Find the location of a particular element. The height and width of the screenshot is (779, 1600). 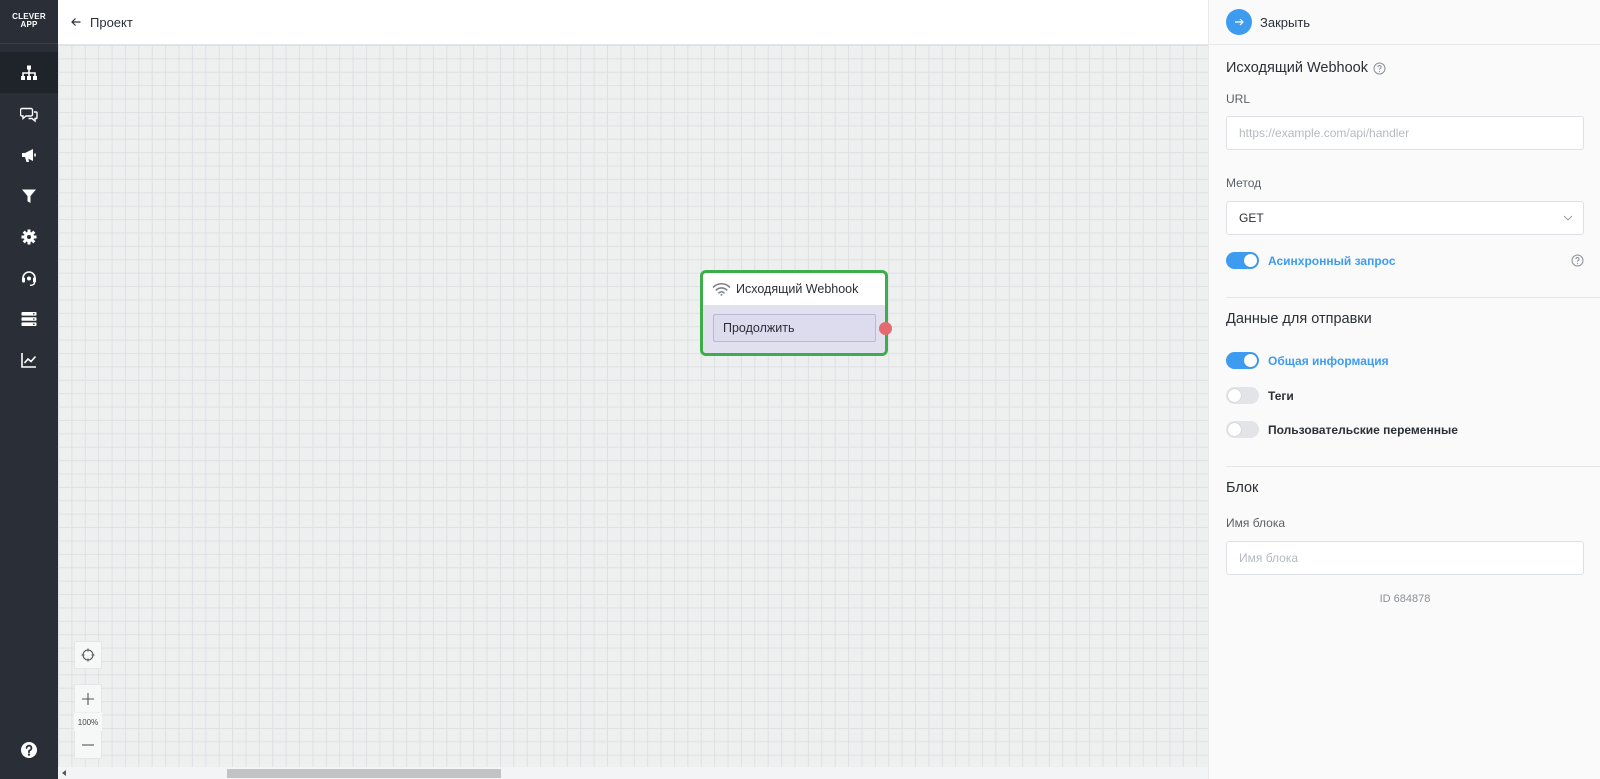

user-variables-toggle-row: Пользовательские переменные is located at coordinates (1342, 429).